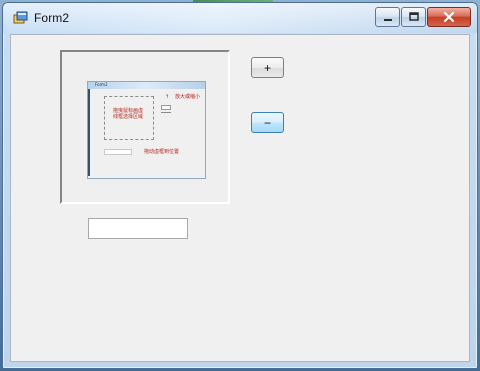 This screenshot has height=371, width=480. I want to click on preview-panel: Form2 拖曳鼠标画虚 线框选择区域 ↑ 放大或缩小 拖动虚框到位置, so click(145, 127).